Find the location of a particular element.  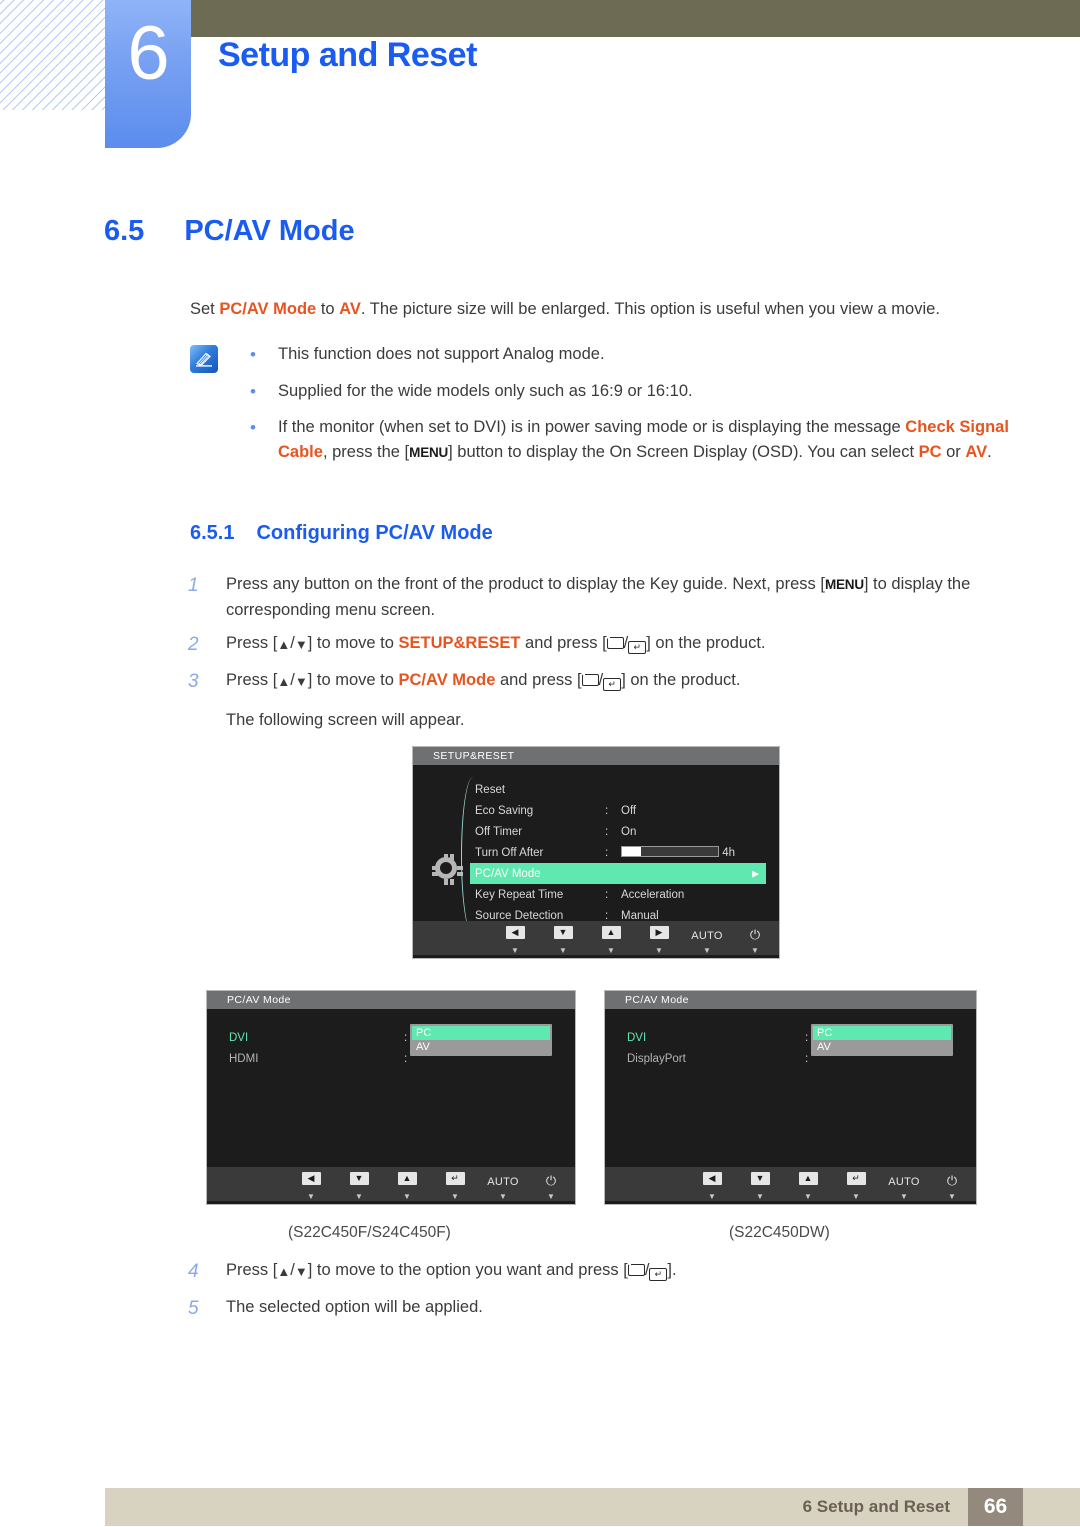

menu-item-value: Acceleration is located at coordinates (653, 894).